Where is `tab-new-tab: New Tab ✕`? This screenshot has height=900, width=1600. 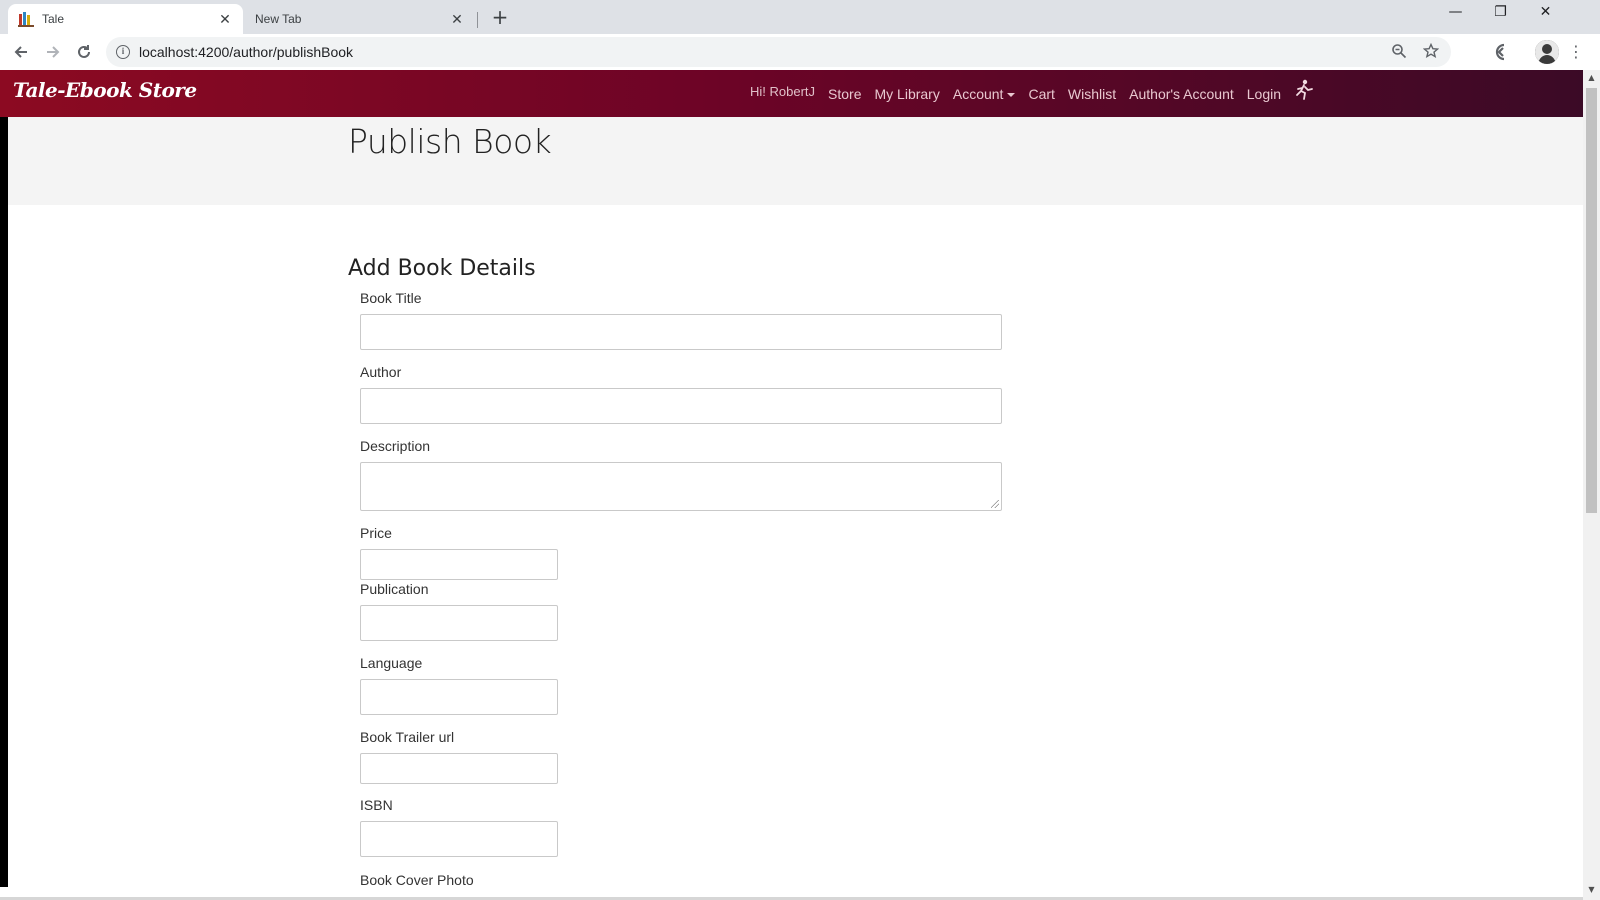
tab-new-tab: New Tab ✕ is located at coordinates (360, 19).